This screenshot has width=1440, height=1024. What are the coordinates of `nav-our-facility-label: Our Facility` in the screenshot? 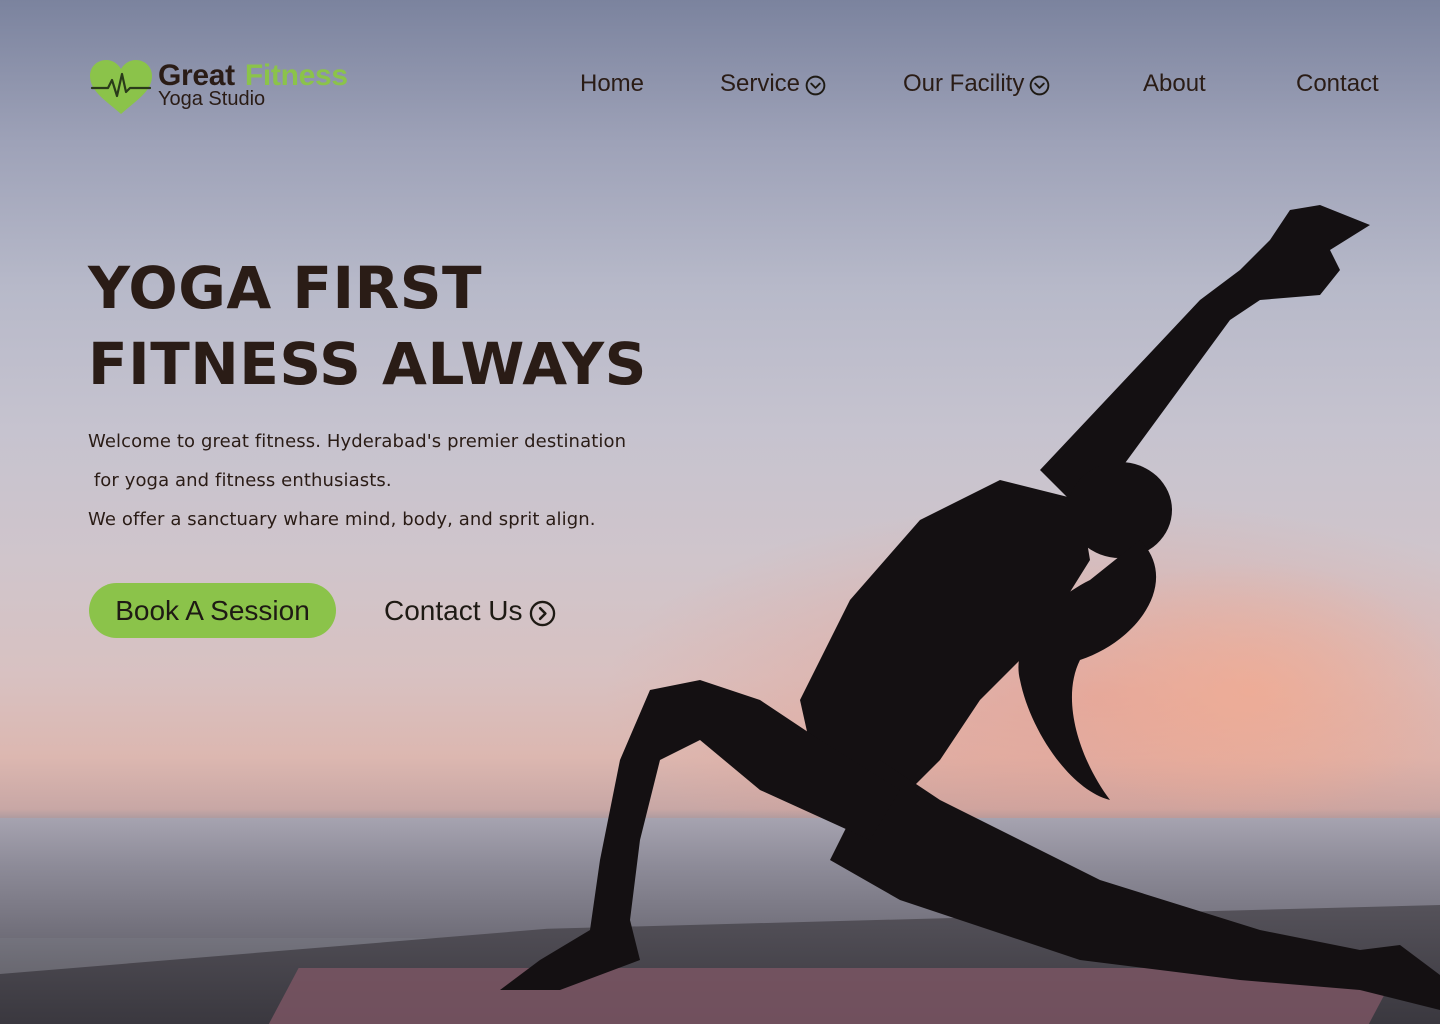 It's located at (964, 83).